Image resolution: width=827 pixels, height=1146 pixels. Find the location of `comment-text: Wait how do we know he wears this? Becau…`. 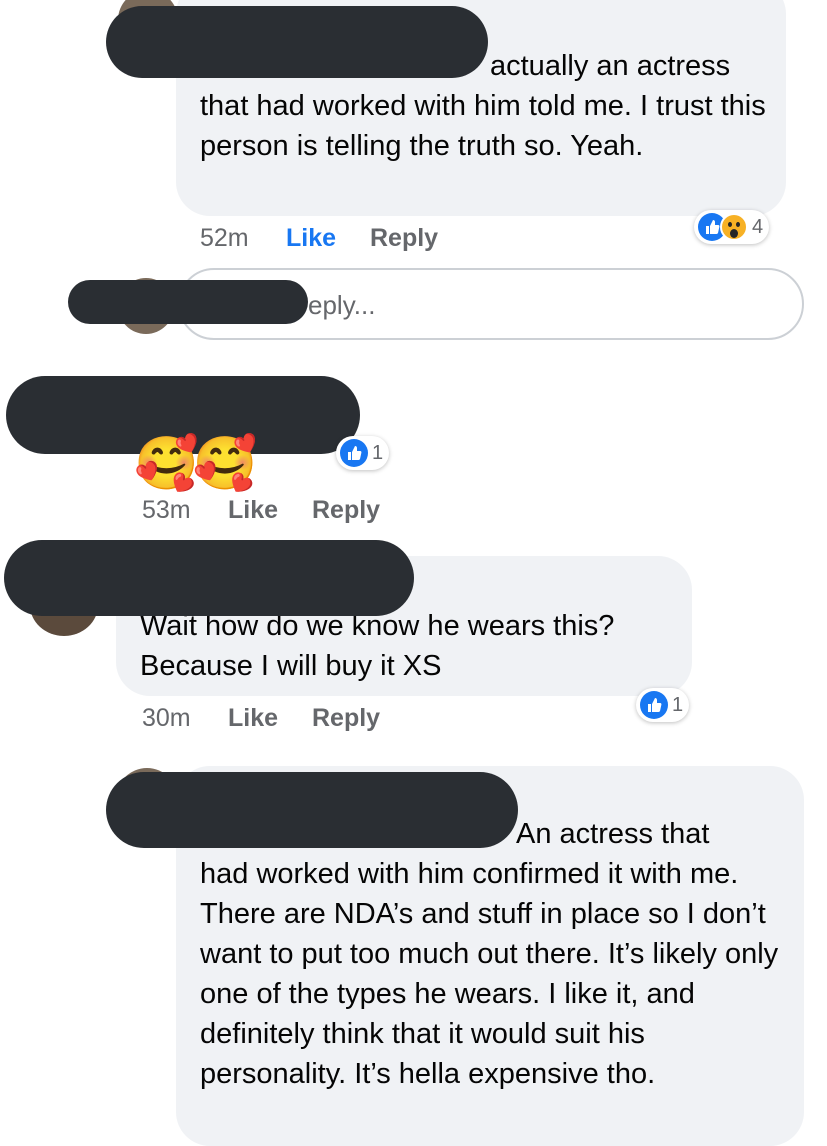

comment-text: Wait how do we know he wears this? Becau… is located at coordinates (377, 646).